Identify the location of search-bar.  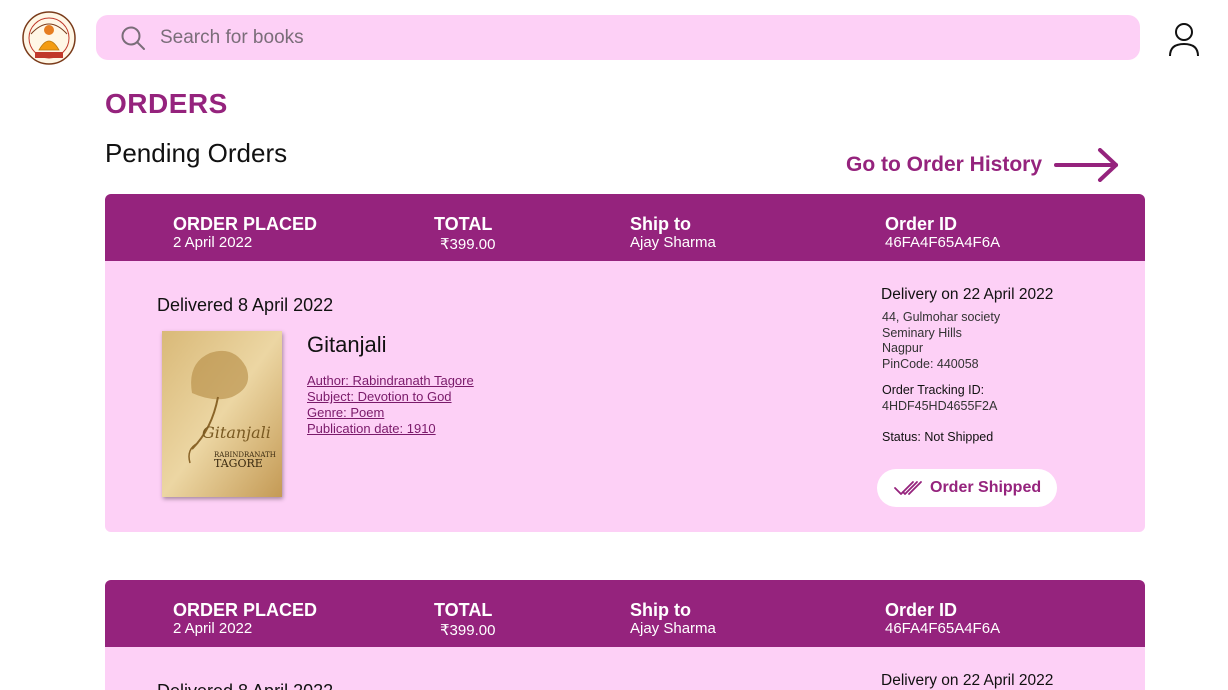
(618, 37).